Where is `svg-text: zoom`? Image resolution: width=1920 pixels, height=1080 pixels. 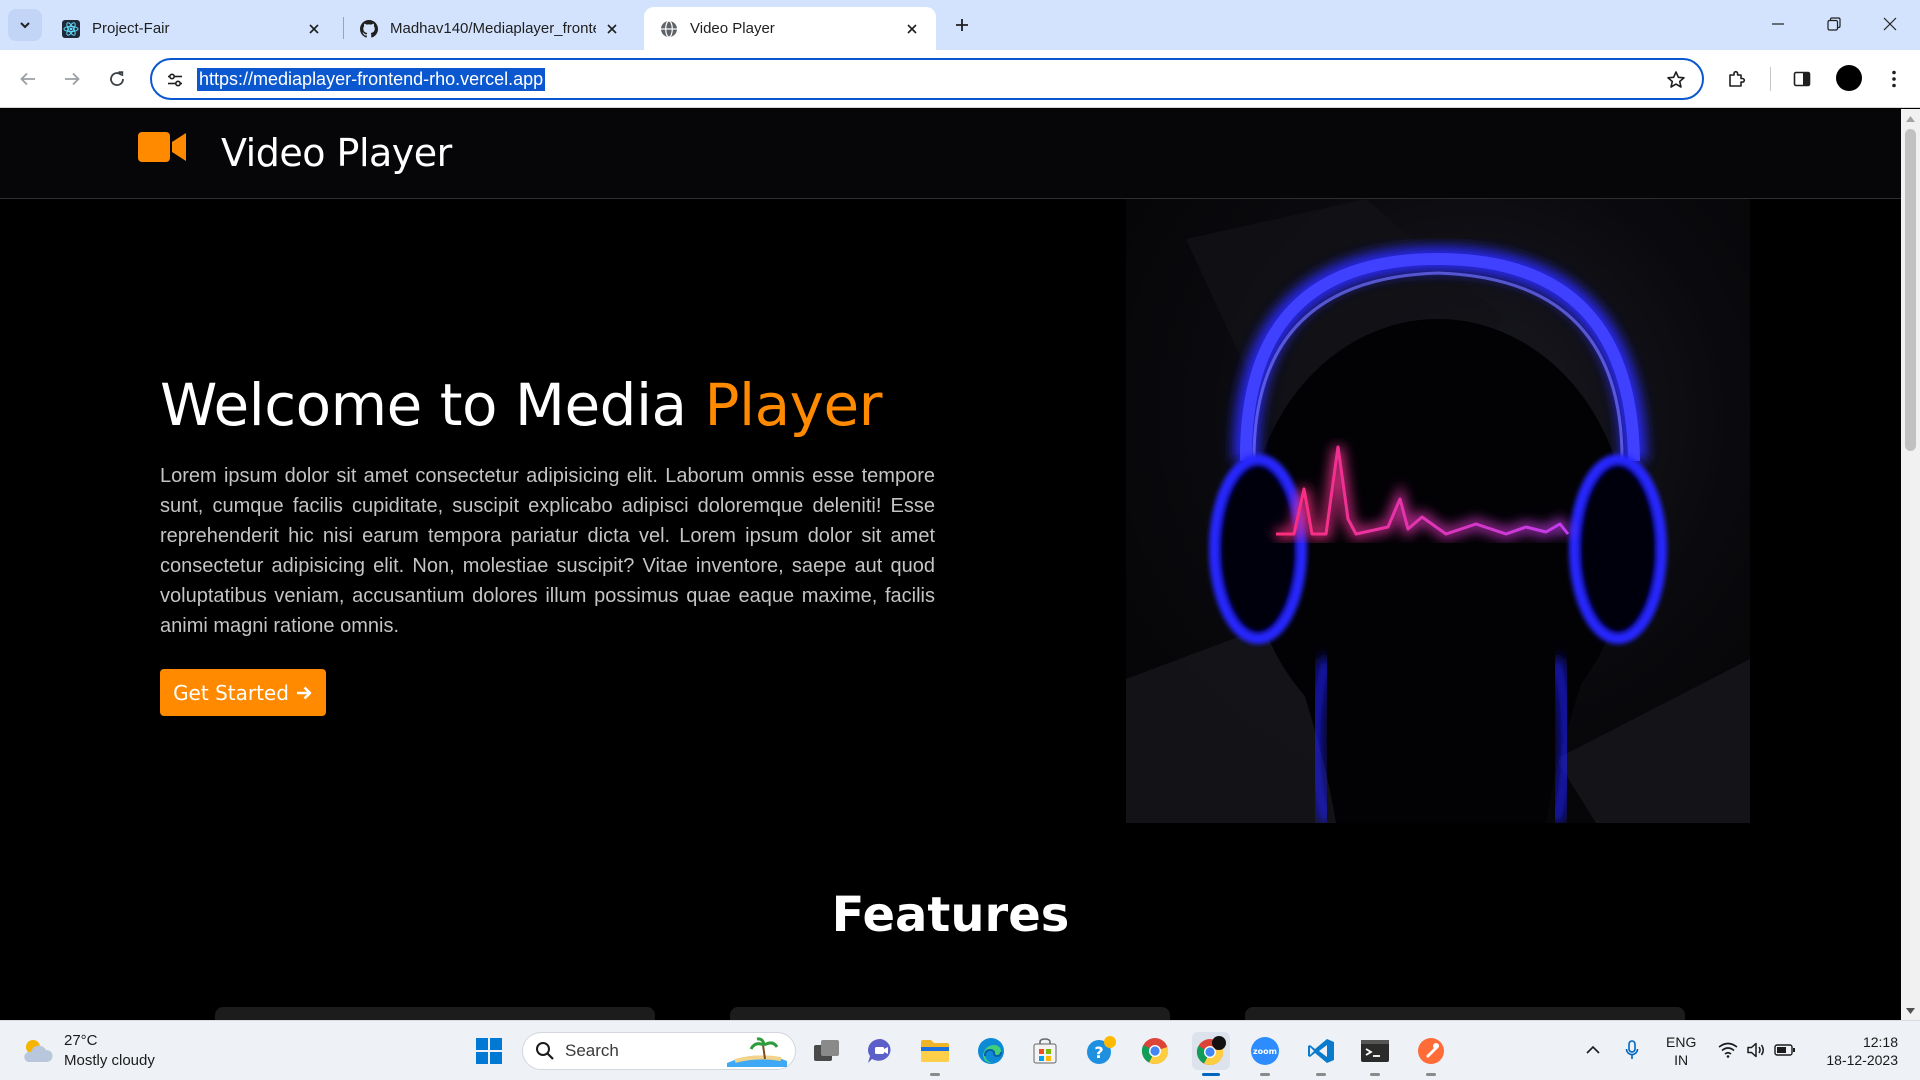 svg-text: zoom is located at coordinates (1265, 1051).